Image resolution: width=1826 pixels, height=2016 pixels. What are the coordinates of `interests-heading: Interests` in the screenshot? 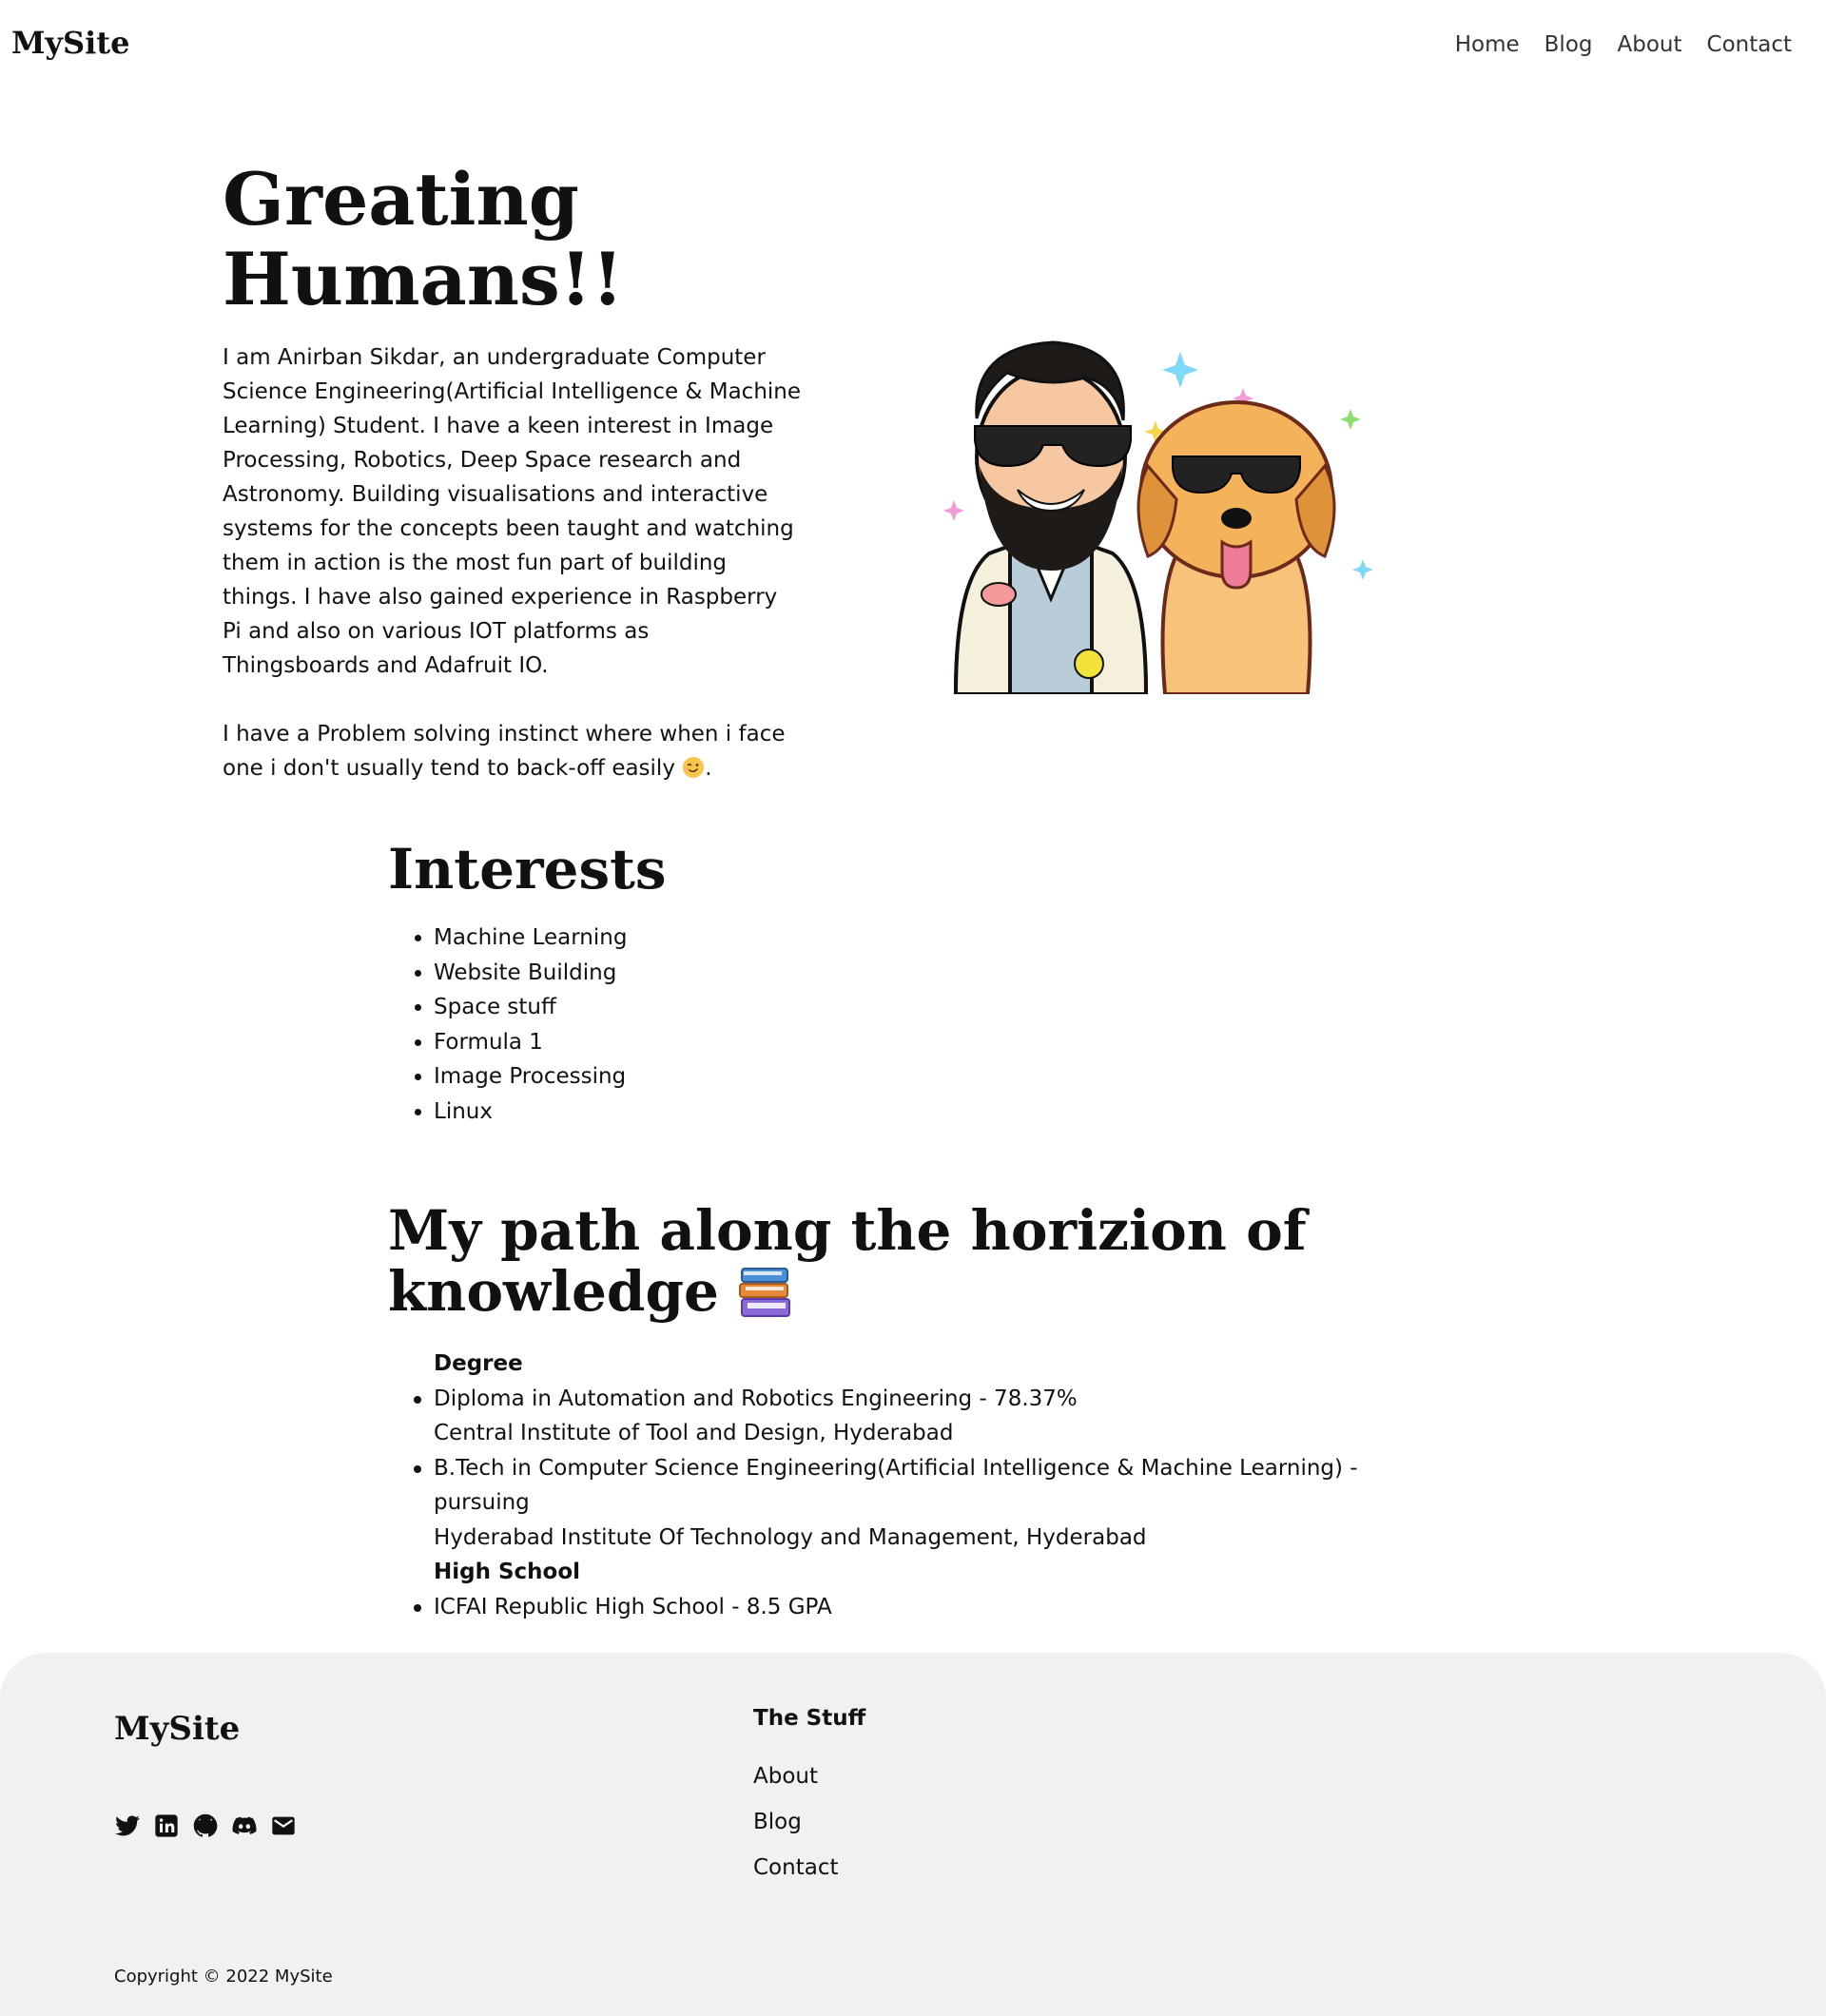 It's located at (527, 869).